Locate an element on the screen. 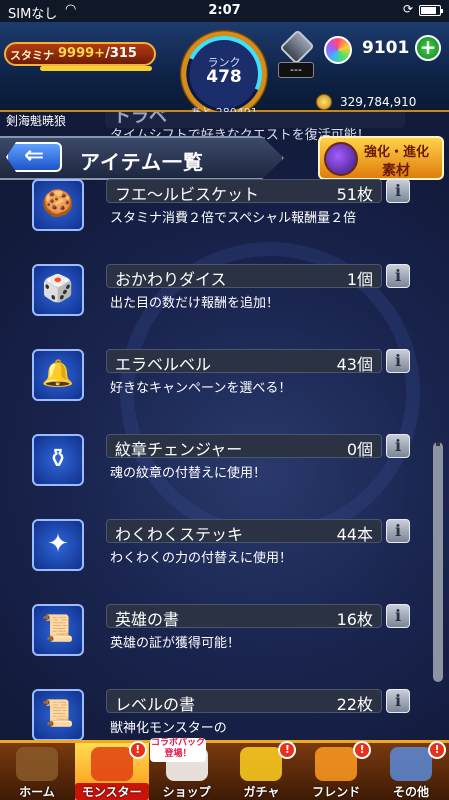  item-row: 📜 レベルの書 22枚 i 獣神化モンスターの is located at coordinates (224, 714).